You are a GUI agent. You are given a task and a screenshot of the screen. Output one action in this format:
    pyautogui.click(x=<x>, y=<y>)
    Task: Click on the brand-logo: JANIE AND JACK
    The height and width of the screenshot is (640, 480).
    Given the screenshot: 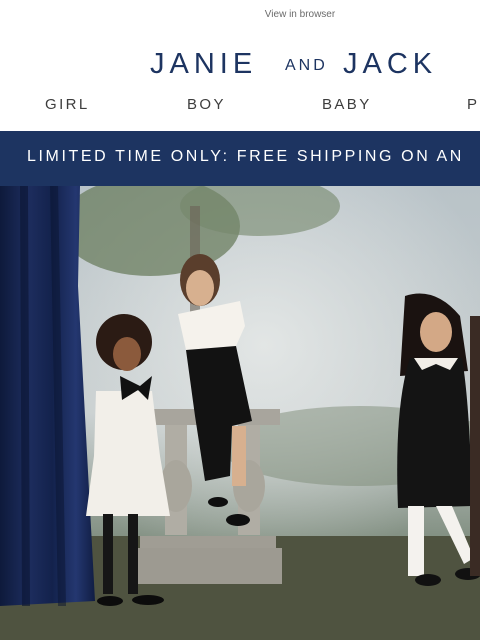 What is the action you would take?
    pyautogui.click(x=300, y=64)
    